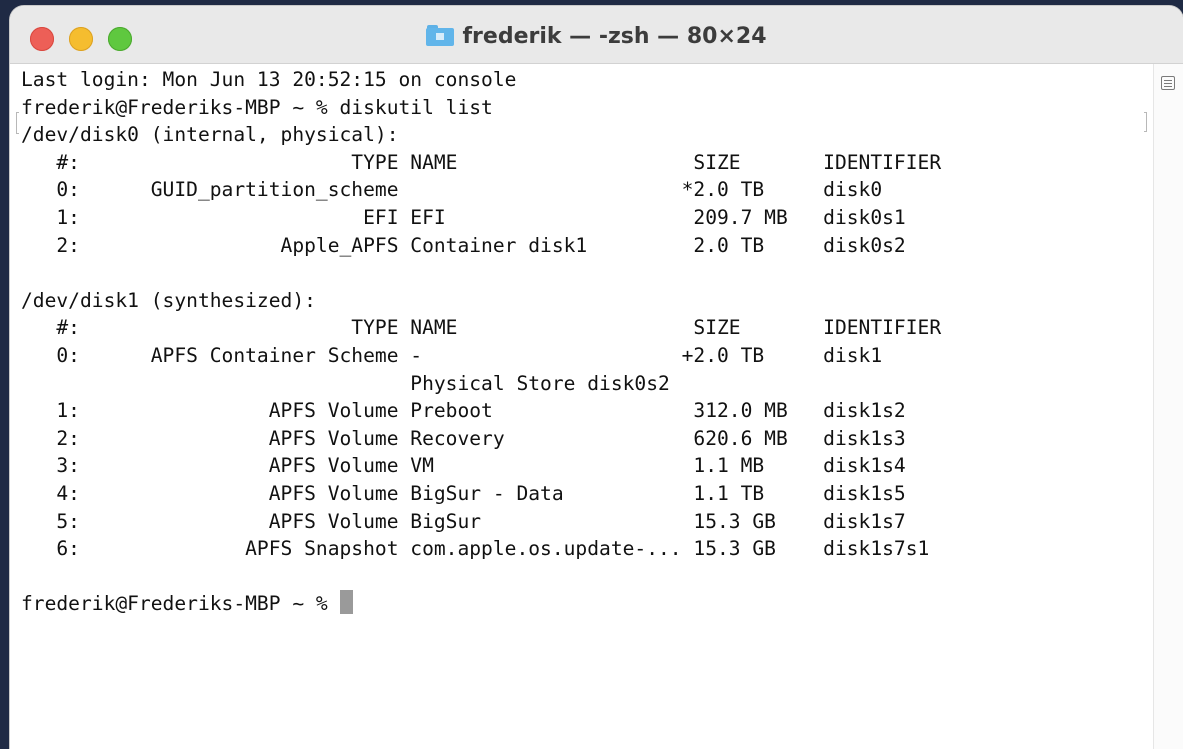  I want to click on terminal-line: frederik@Frederiks-MBP ~ % diskutil list, so click(257, 107).